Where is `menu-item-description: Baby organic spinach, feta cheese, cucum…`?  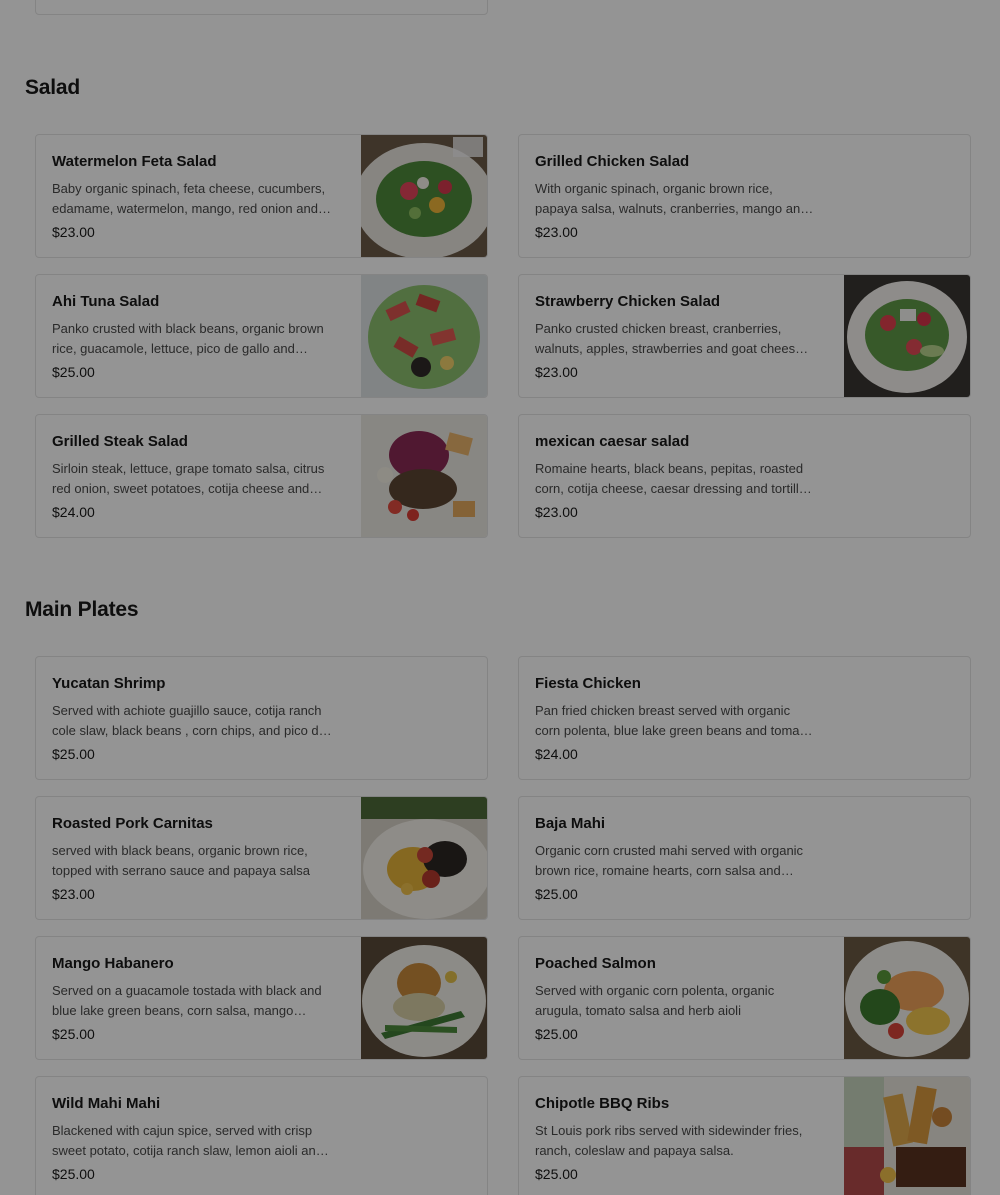 menu-item-description: Baby organic spinach, feta cheese, cucum… is located at coordinates (189, 198).